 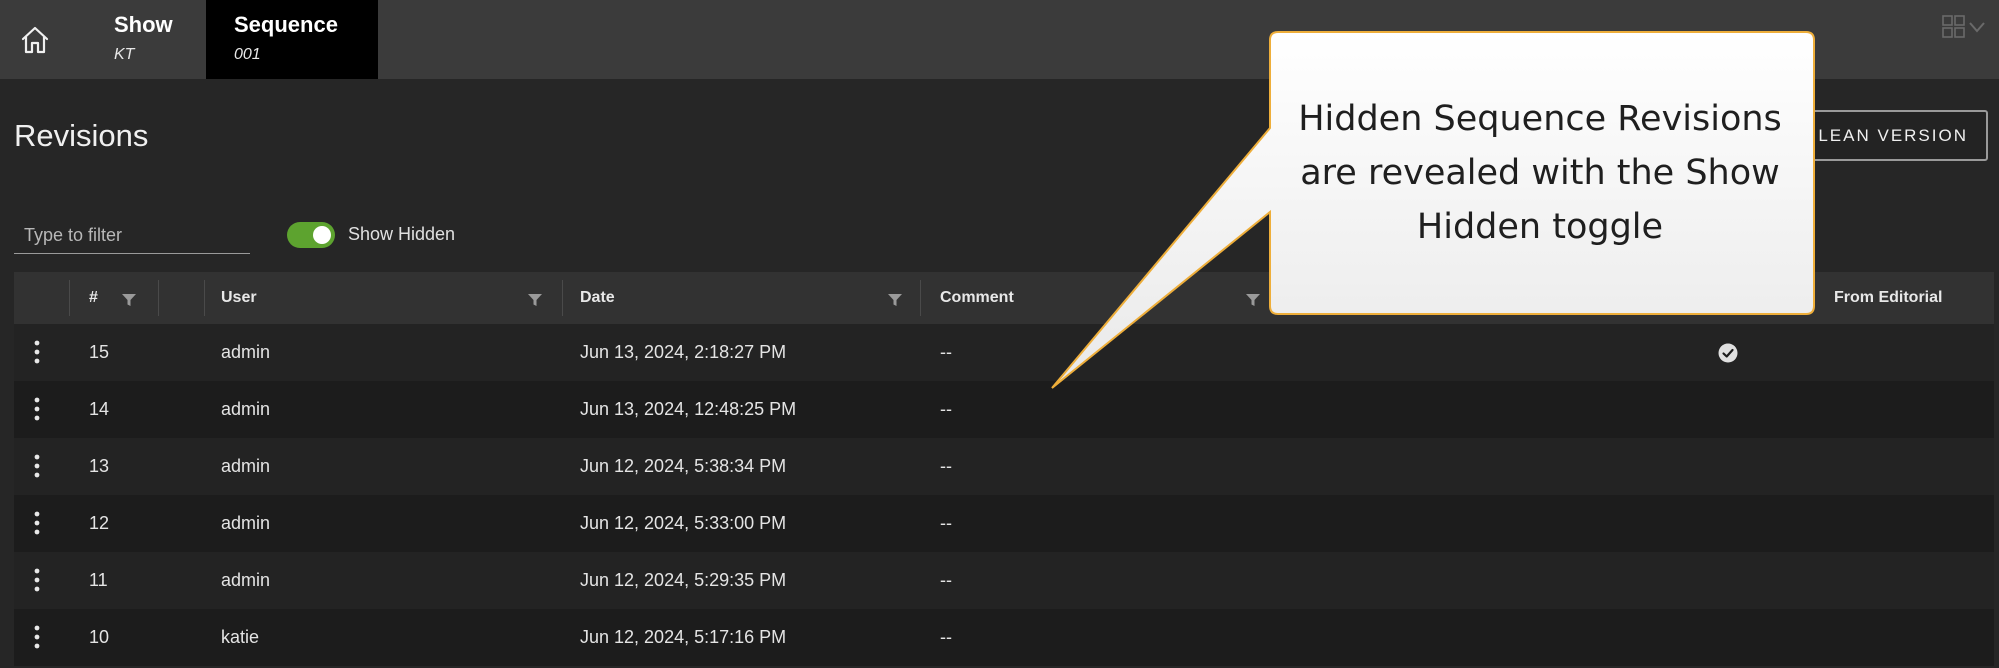 What do you see at coordinates (98, 580) in the screenshot?
I see `cell-number: 11` at bounding box center [98, 580].